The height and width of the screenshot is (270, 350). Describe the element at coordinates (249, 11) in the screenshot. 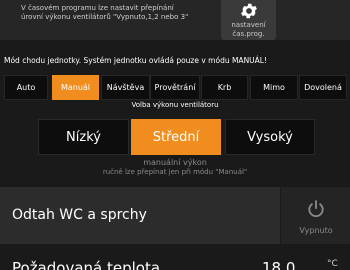

I see `gear-icon` at that location.